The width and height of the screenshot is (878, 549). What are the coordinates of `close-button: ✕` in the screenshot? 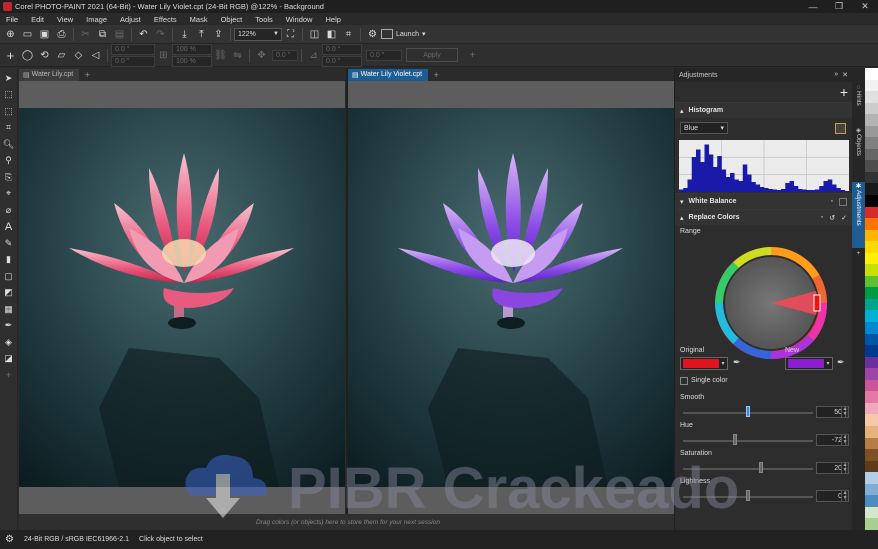 It's located at (865, 6).